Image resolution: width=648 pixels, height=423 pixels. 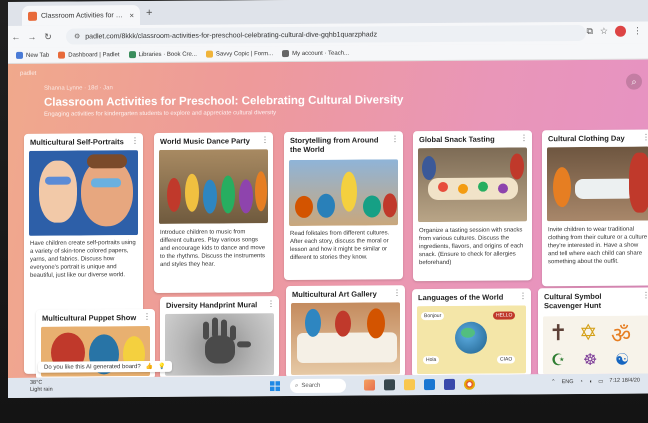 I want to click on taskbar-apps, so click(x=419, y=384).